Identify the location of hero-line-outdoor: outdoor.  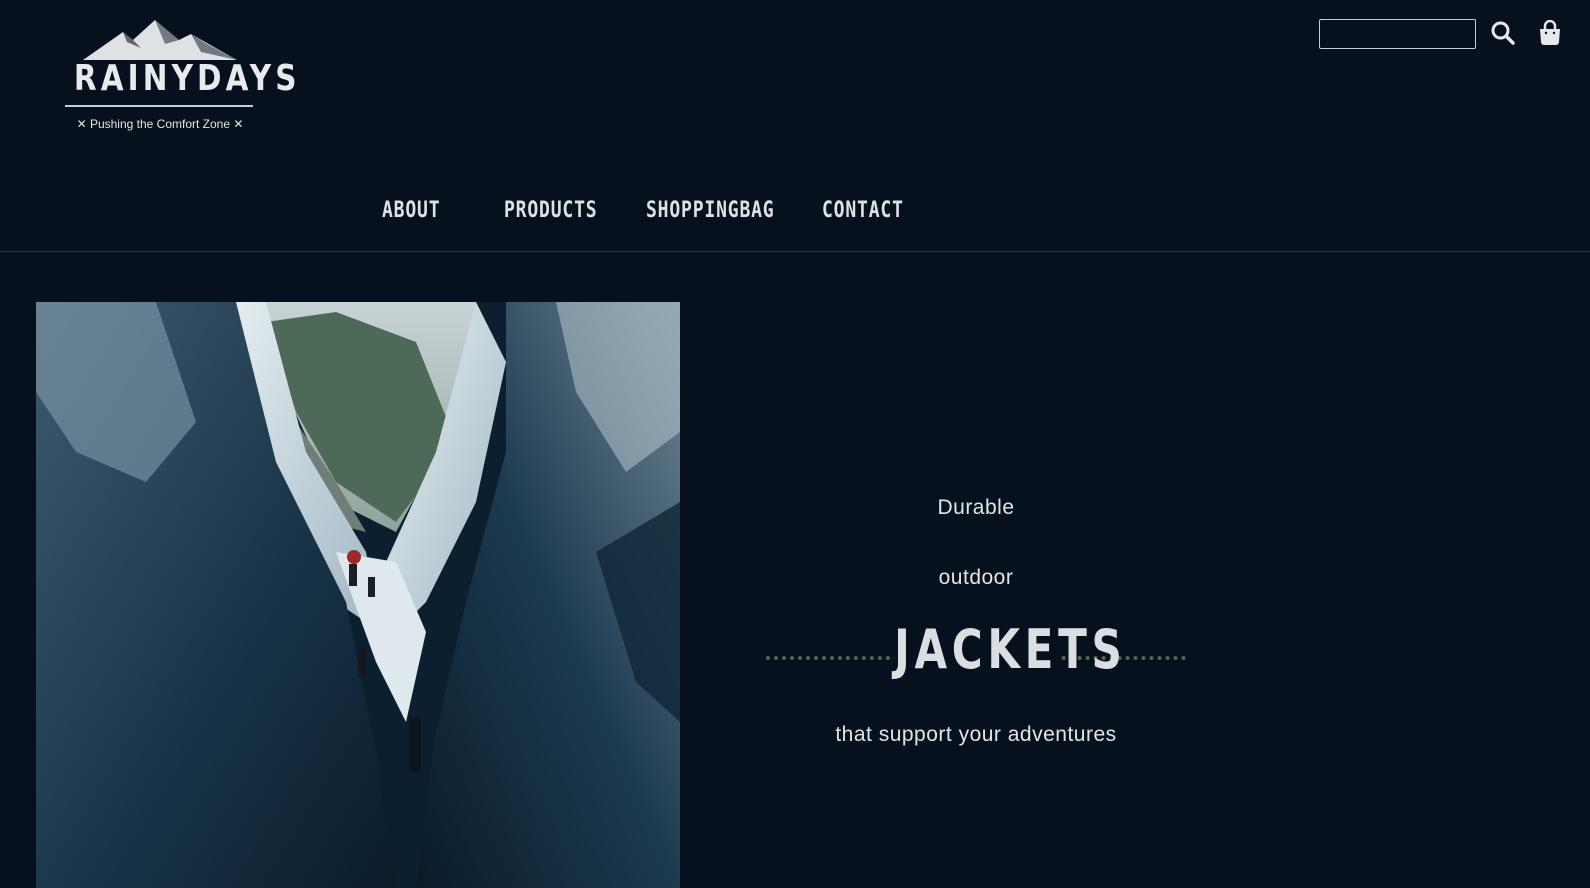
(976, 577).